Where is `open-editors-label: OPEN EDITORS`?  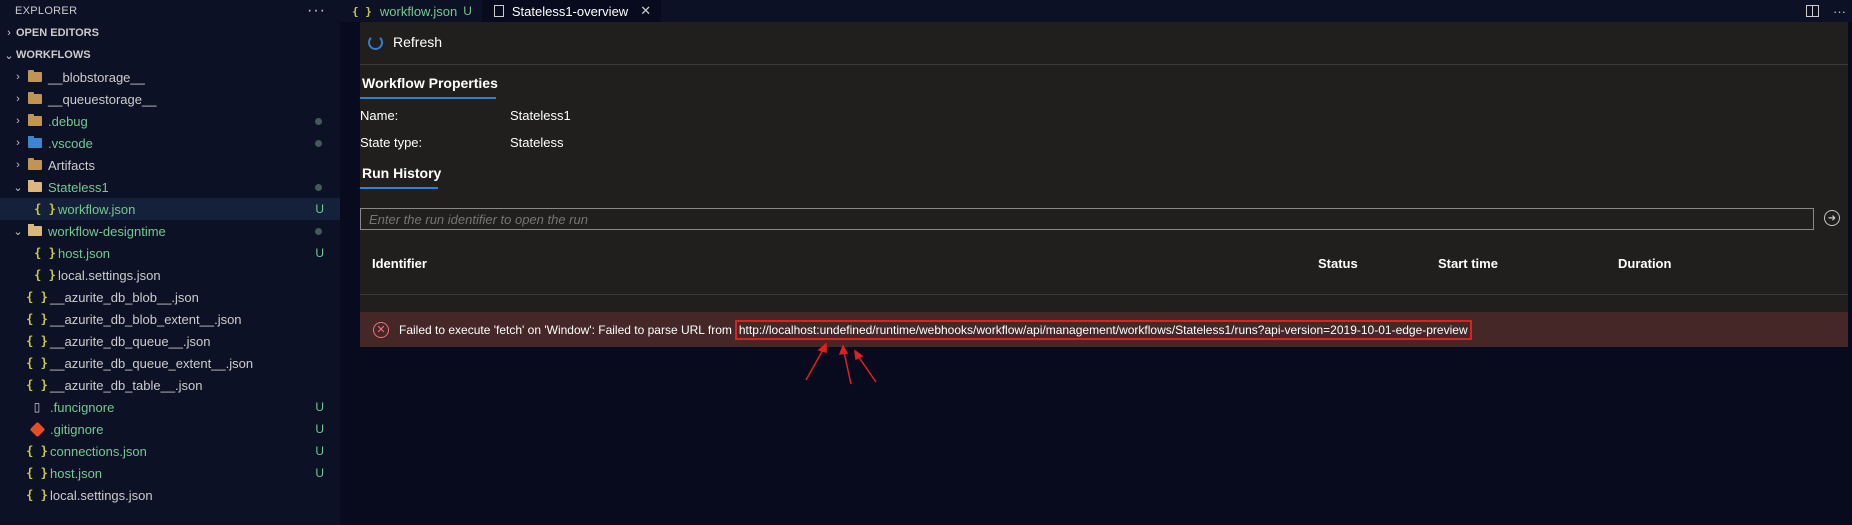 open-editors-label: OPEN EDITORS is located at coordinates (57, 33).